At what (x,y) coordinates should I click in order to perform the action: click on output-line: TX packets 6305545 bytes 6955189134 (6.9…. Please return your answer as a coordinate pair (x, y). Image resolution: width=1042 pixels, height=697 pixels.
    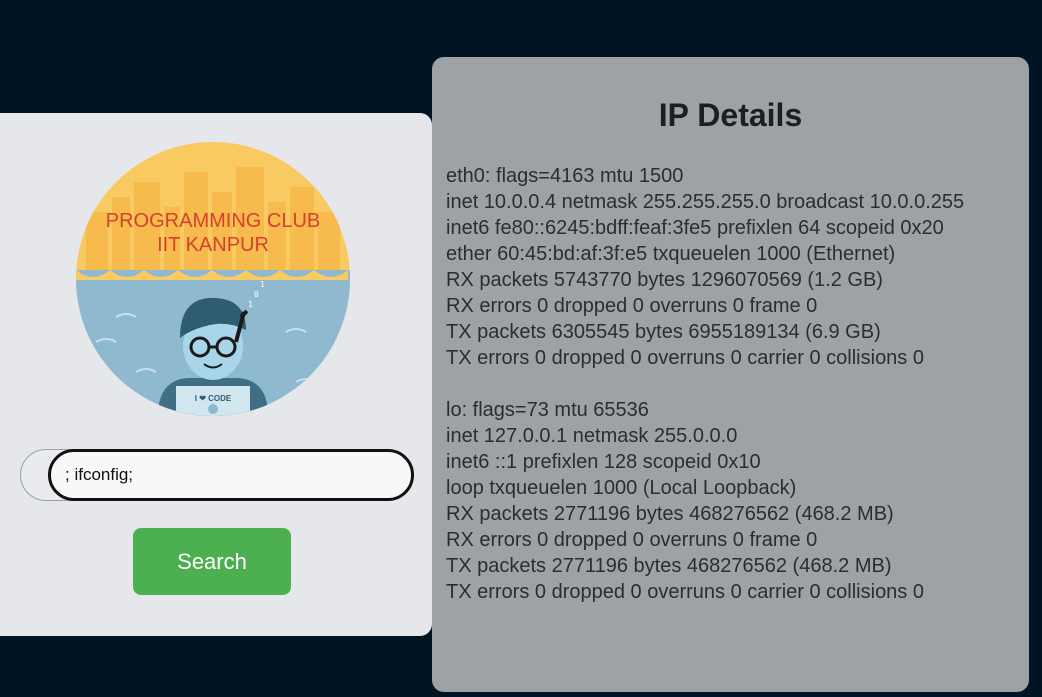
    Looking at the image, I should click on (663, 332).